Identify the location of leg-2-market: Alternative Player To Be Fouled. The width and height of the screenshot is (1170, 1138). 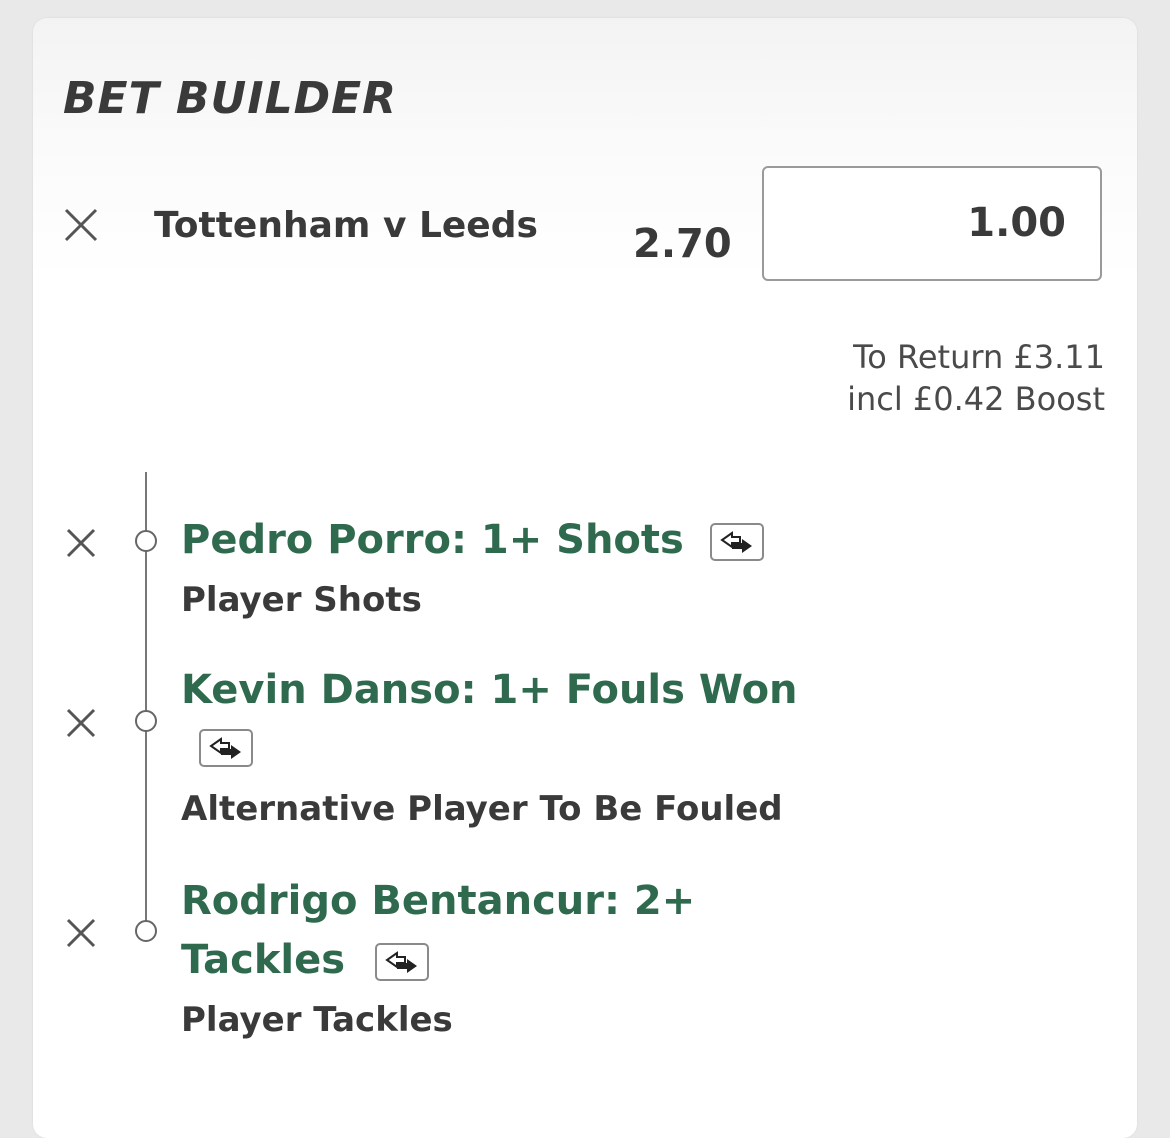
(482, 809).